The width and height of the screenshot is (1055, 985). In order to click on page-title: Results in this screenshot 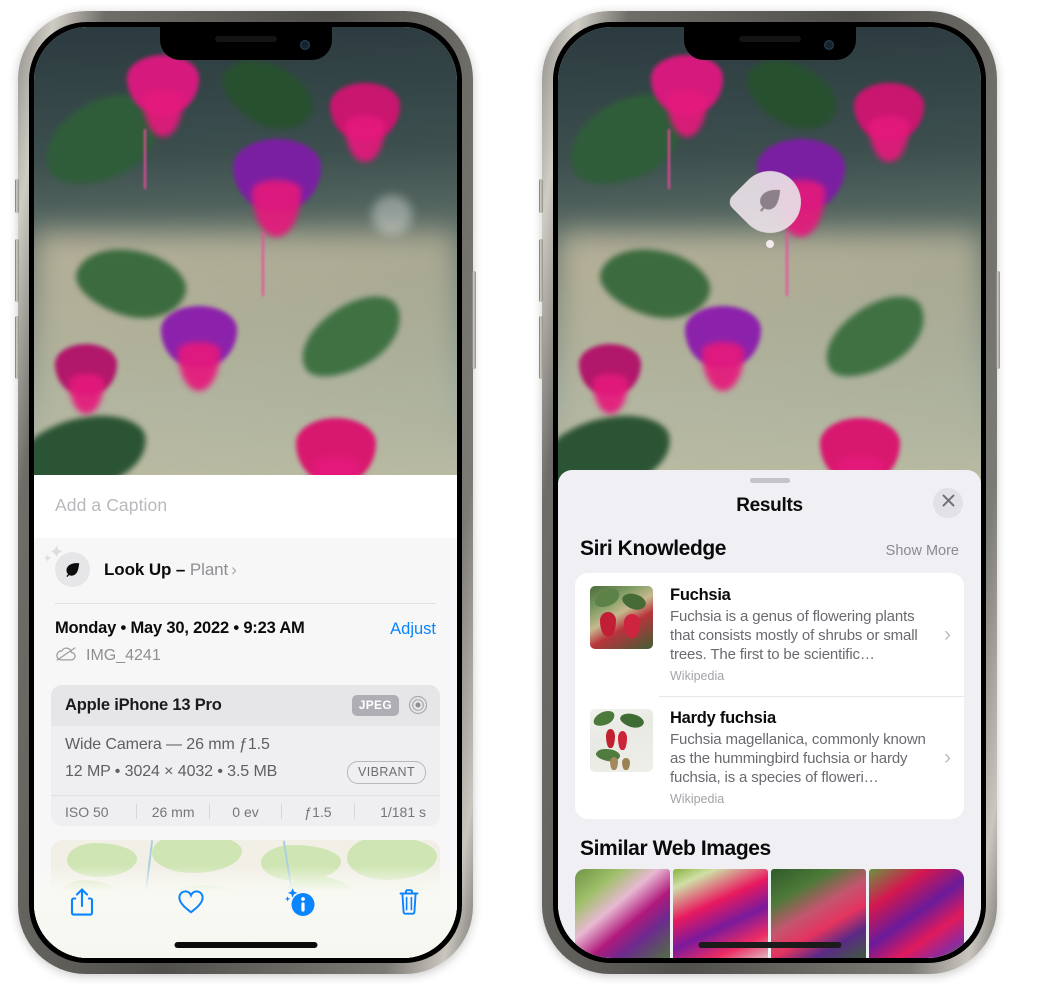, I will do `click(769, 505)`.